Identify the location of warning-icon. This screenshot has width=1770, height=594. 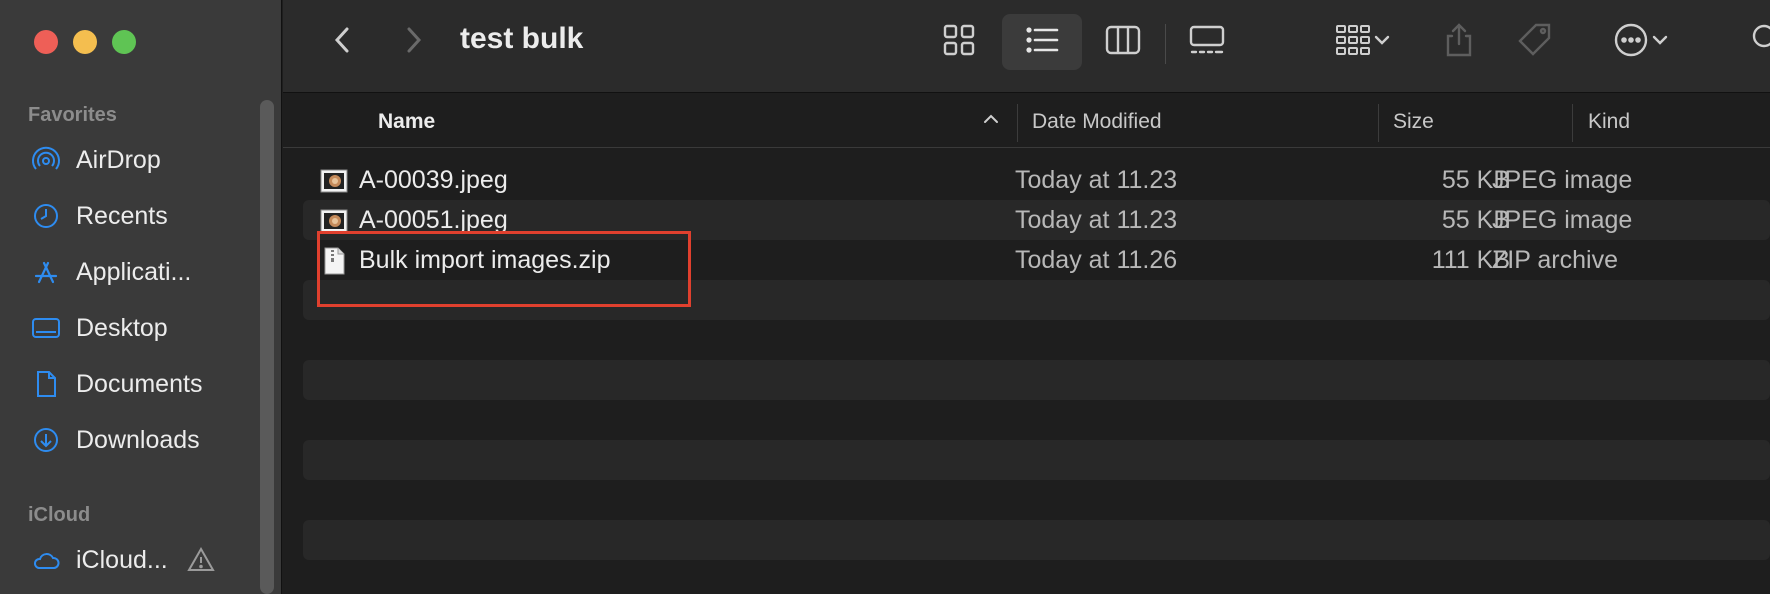
(201, 560).